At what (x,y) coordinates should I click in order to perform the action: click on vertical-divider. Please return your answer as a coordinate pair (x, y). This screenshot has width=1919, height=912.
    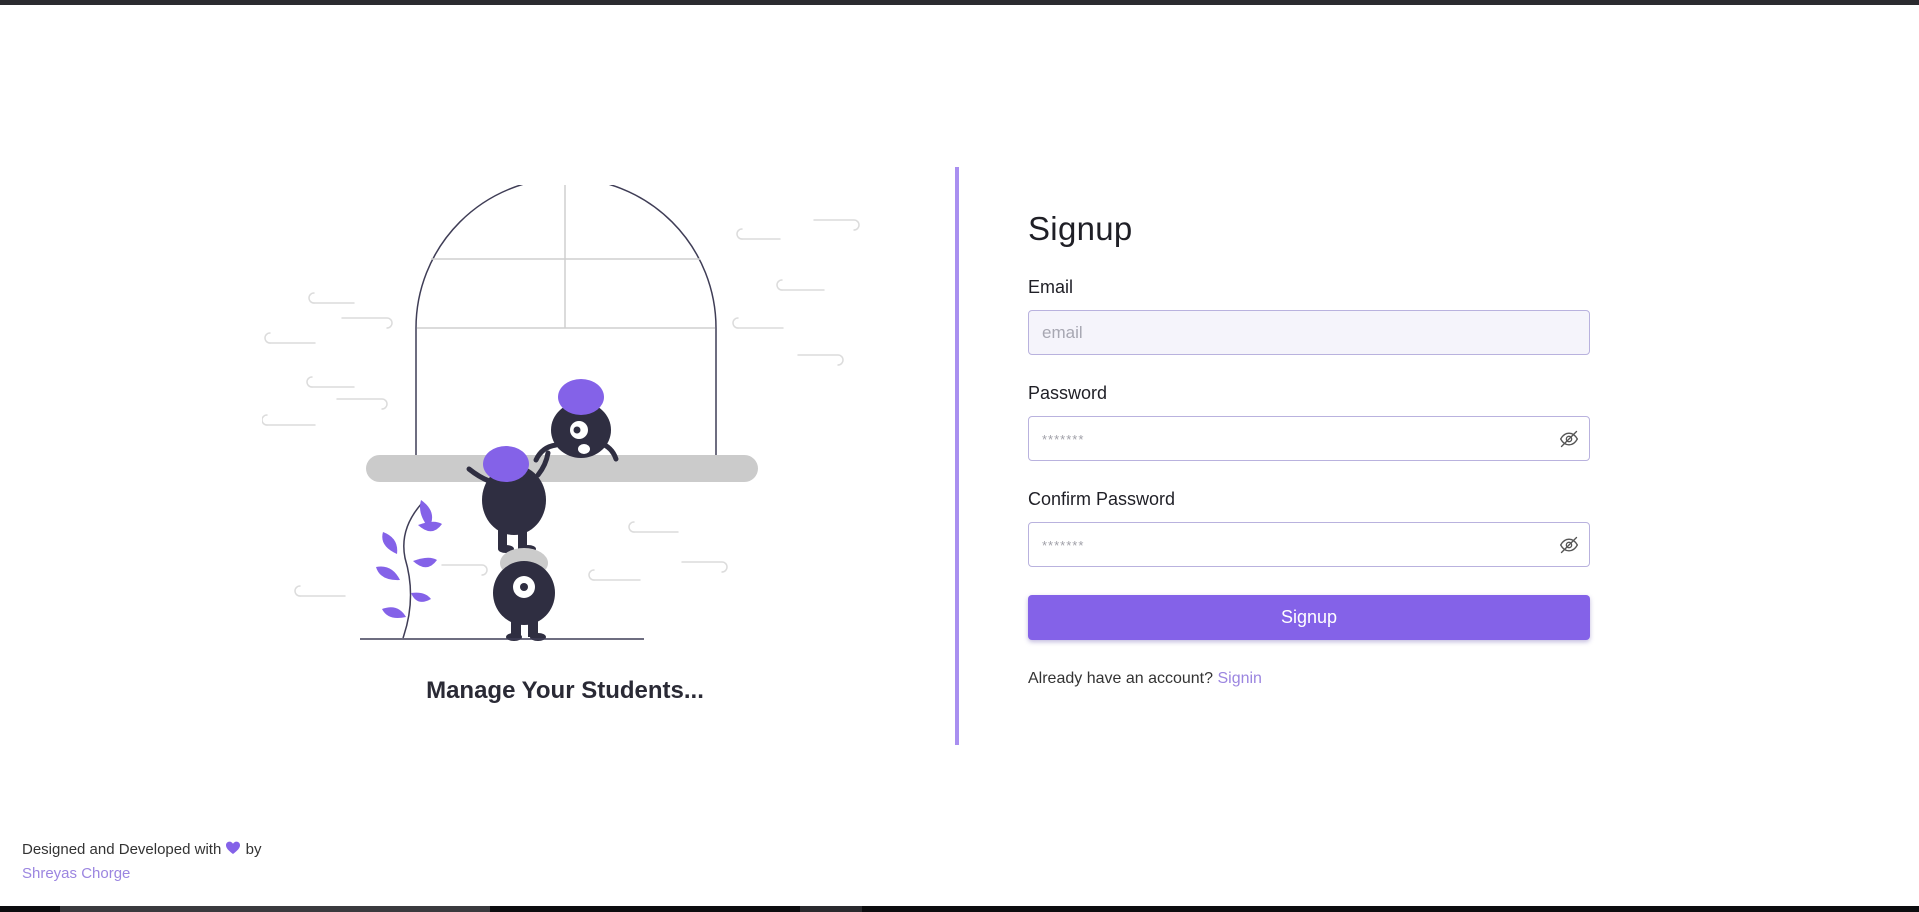
    Looking at the image, I should click on (957, 456).